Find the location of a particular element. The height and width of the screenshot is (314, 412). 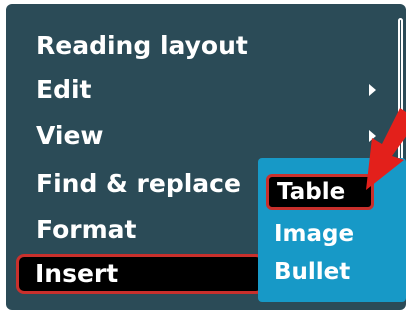

menu-item-insert: Insert is located at coordinates (140, 274).